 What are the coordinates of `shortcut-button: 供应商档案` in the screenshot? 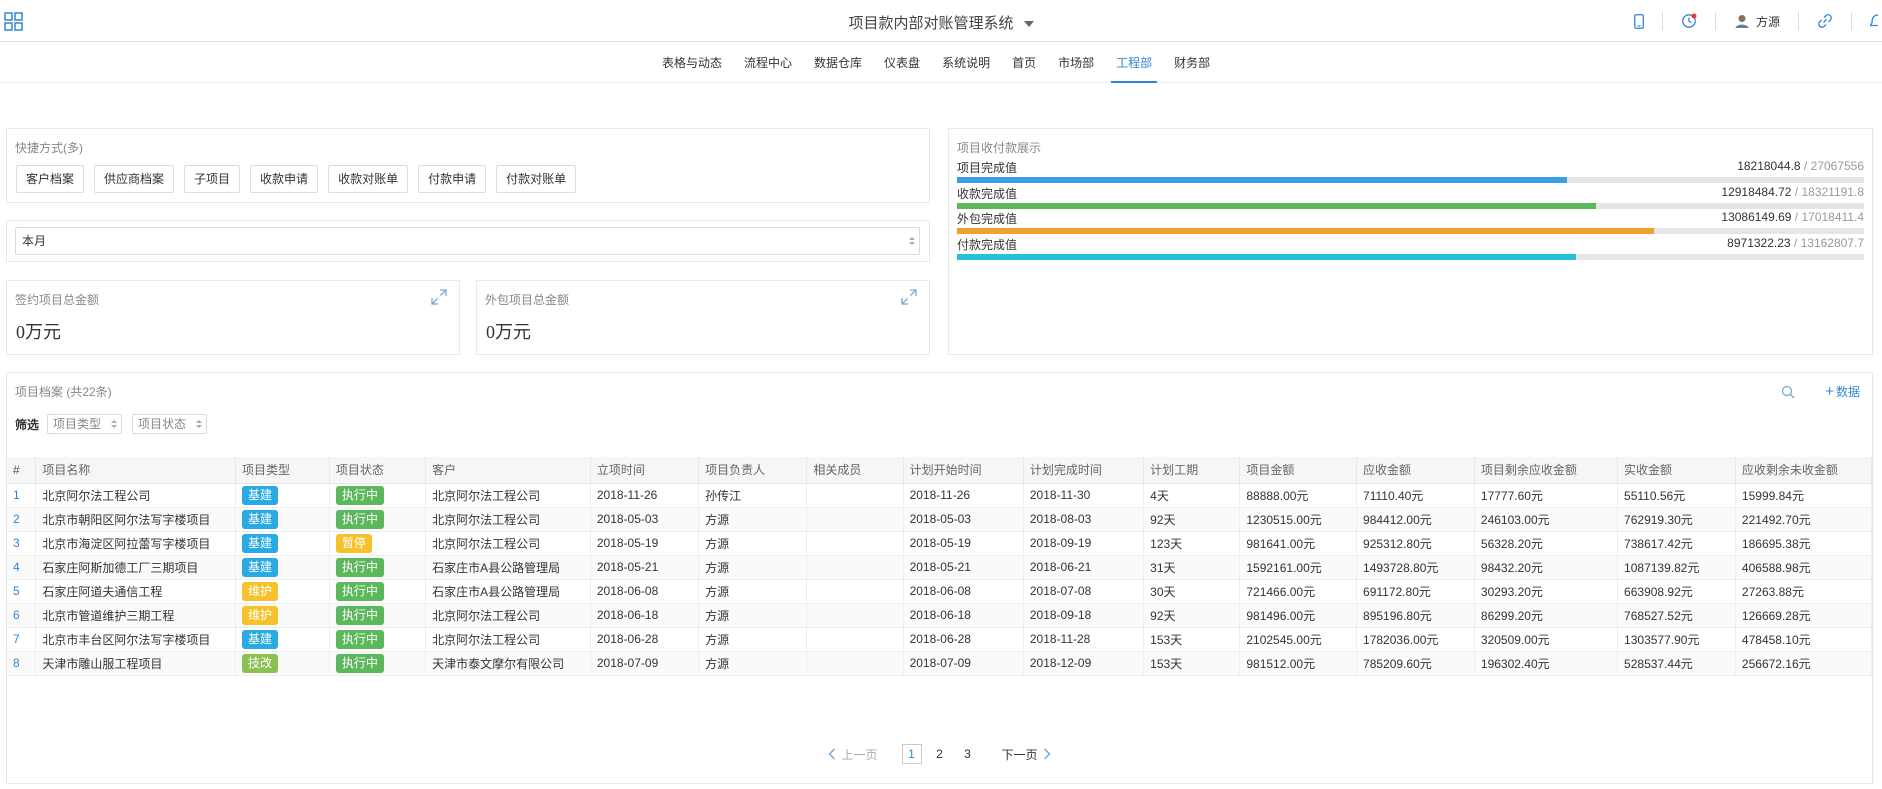 It's located at (134, 179).